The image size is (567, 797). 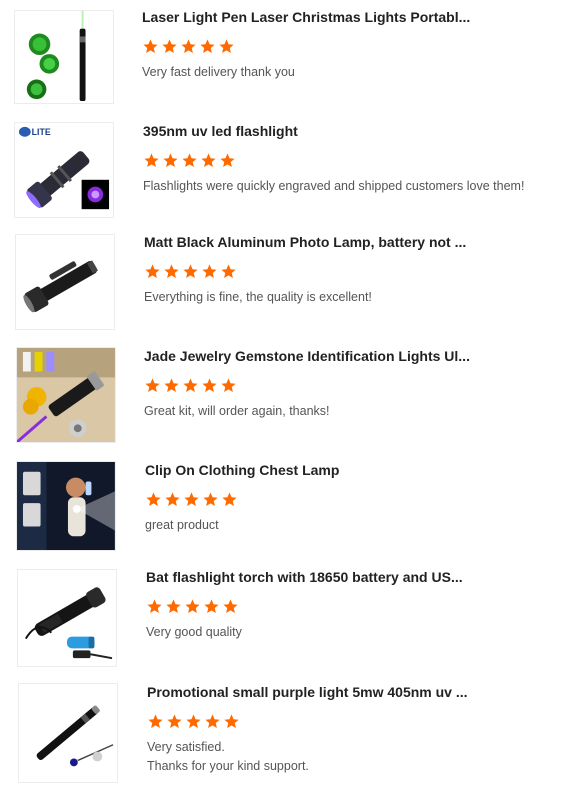 What do you see at coordinates (315, 470) in the screenshot?
I see `product-title-link: Clip On Clothing Chest Lamp` at bounding box center [315, 470].